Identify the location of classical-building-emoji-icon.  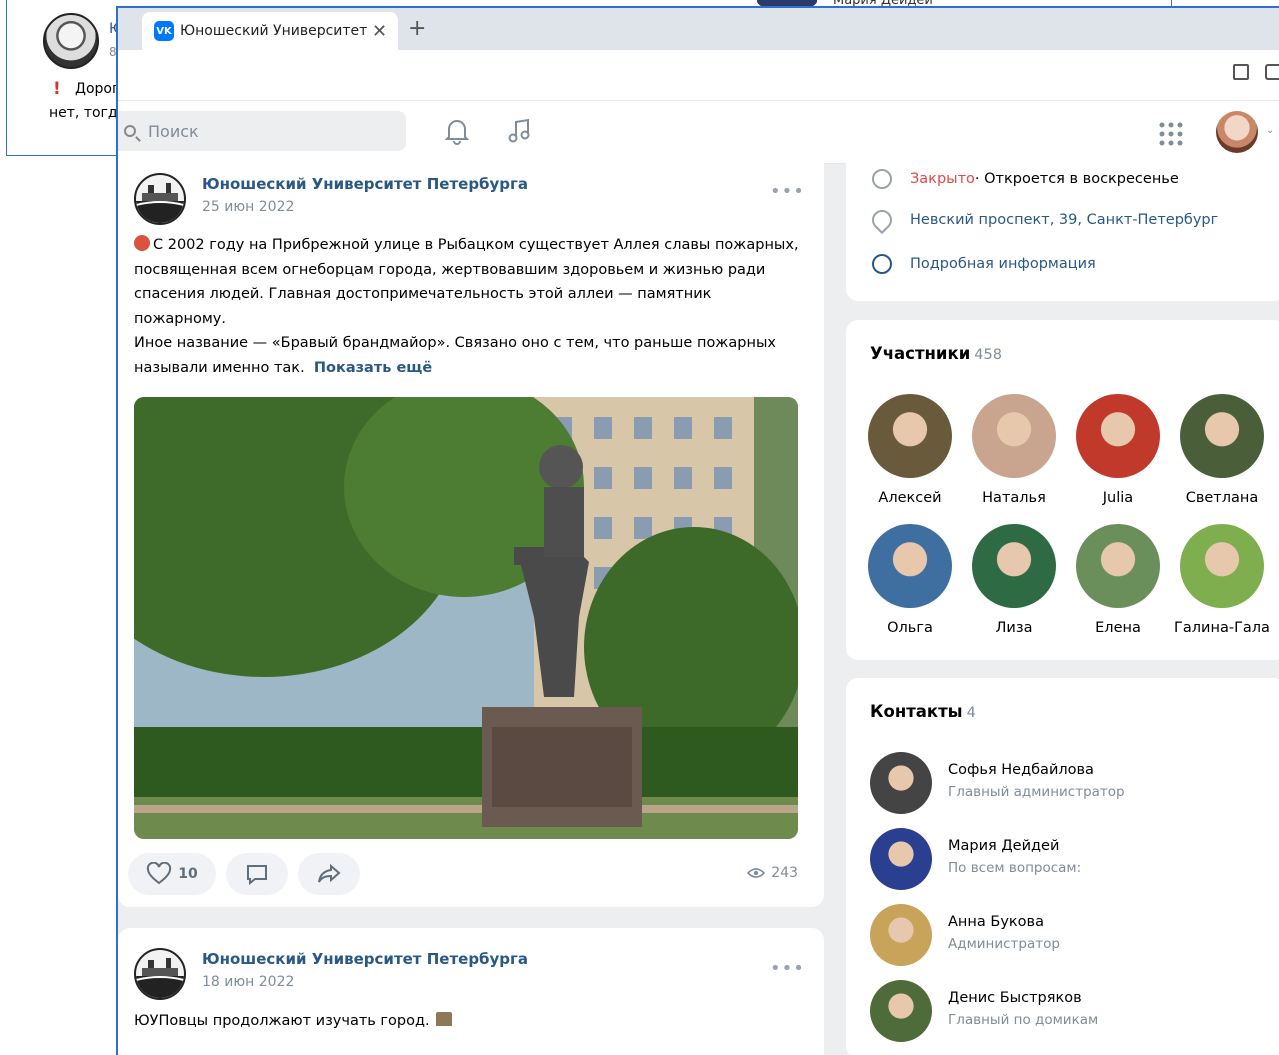
(443, 1019).